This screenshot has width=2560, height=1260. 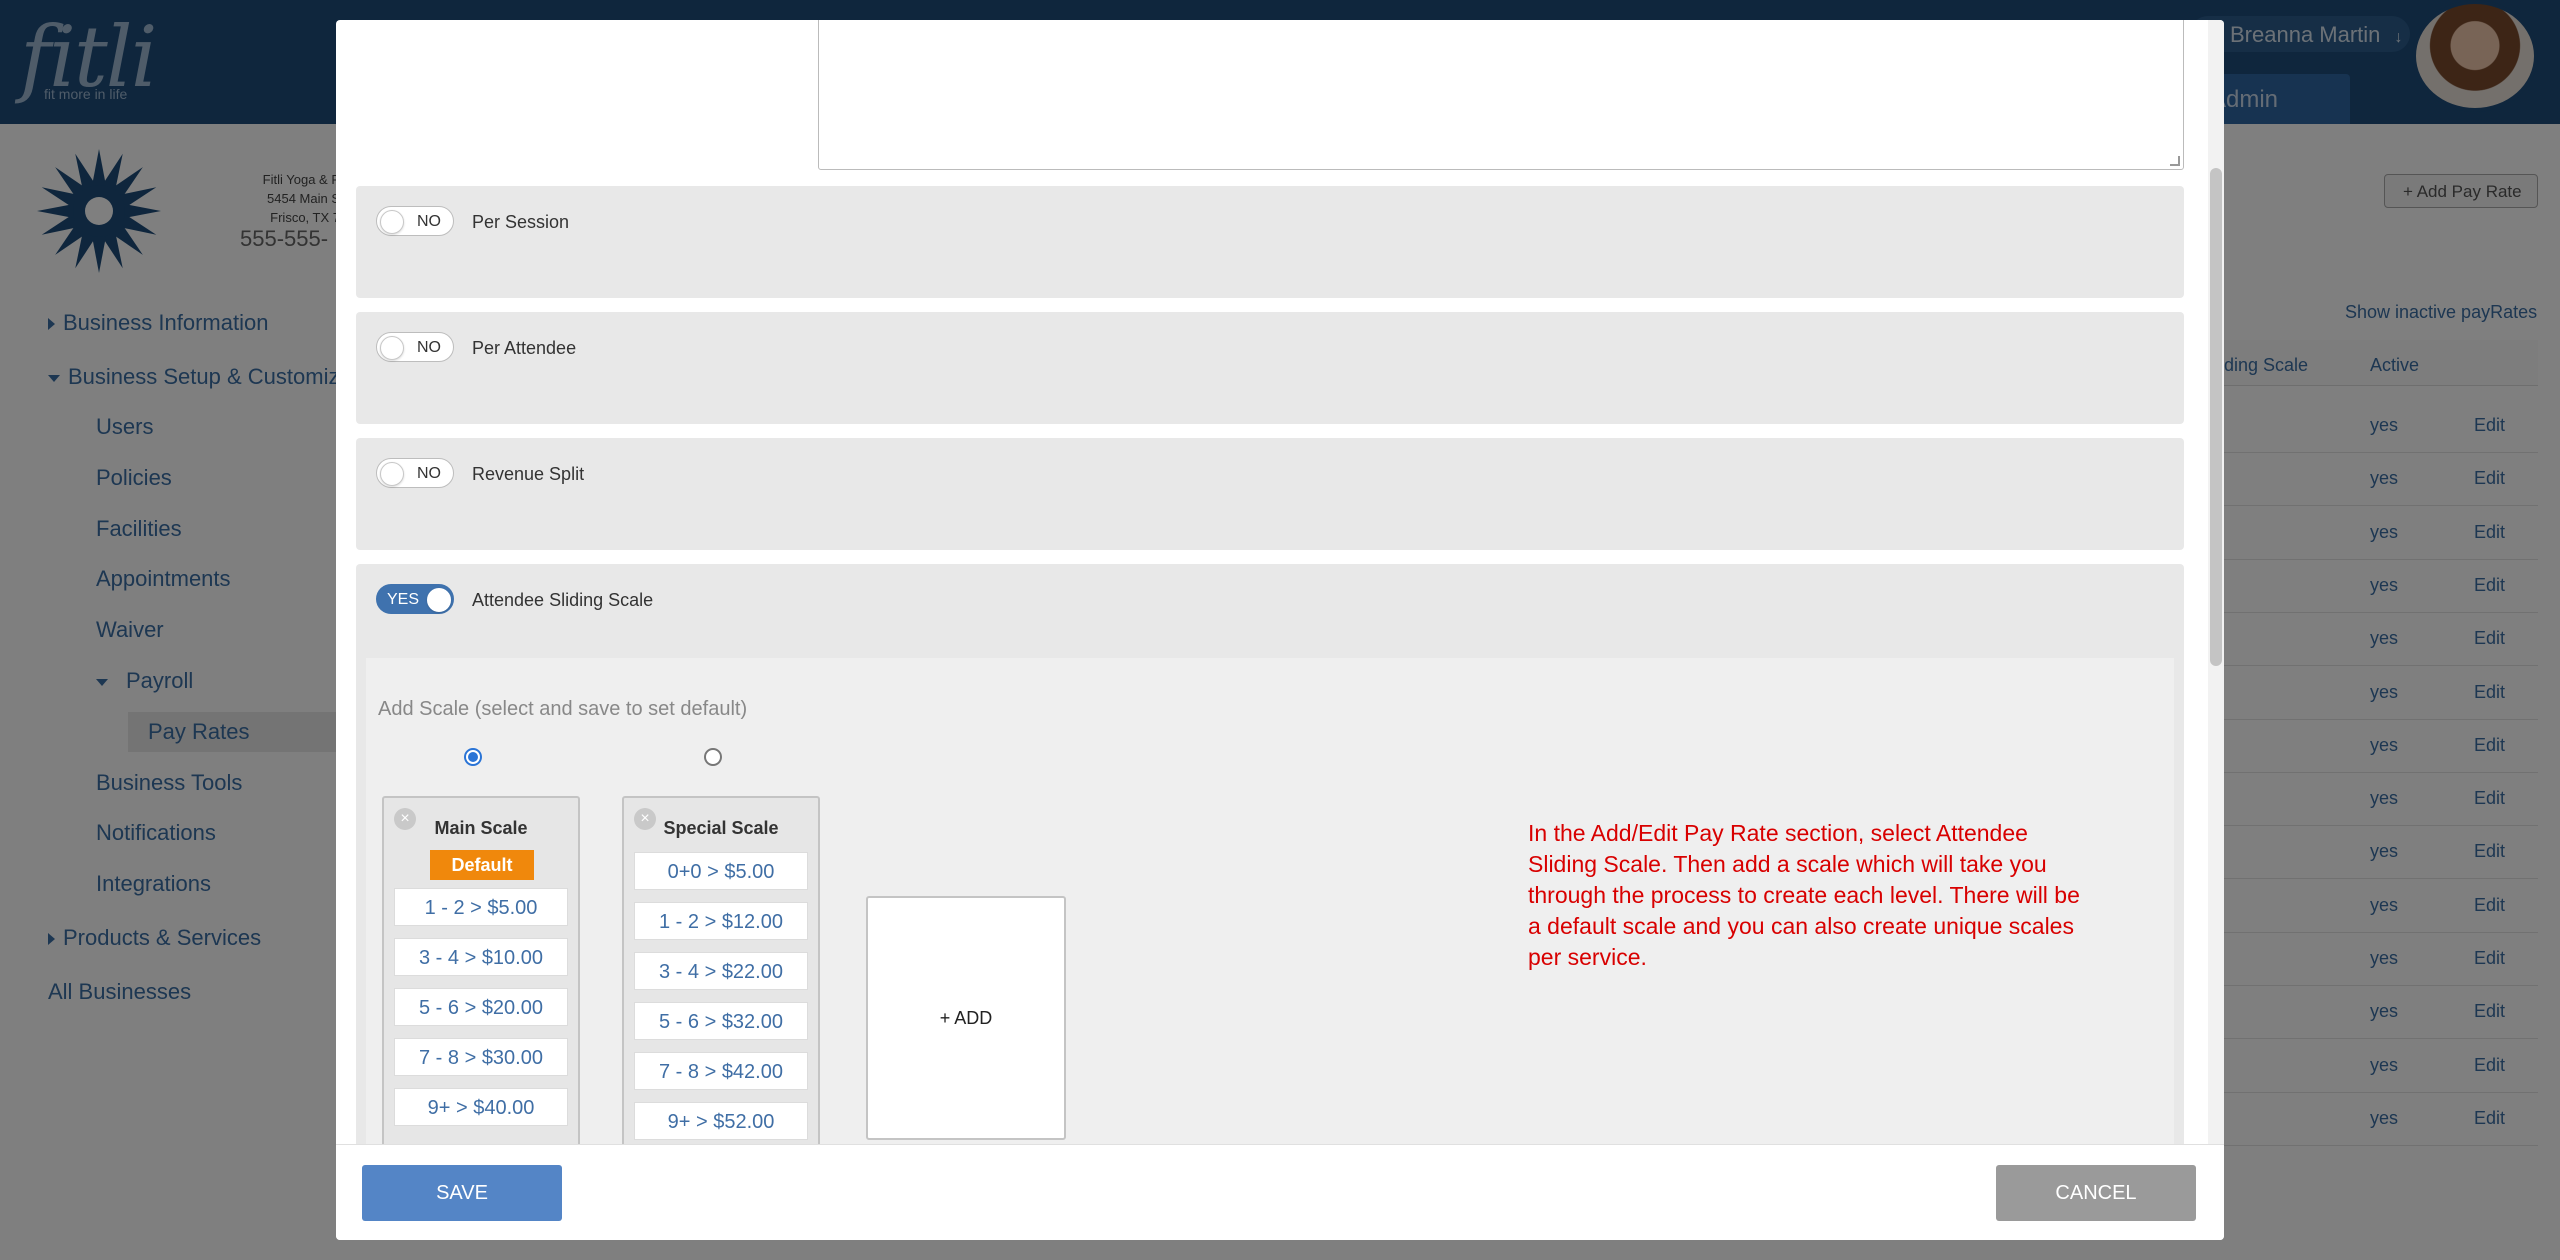 What do you see at coordinates (481, 1057) in the screenshot?
I see `scale-level: 7 - 8 > $30.00` at bounding box center [481, 1057].